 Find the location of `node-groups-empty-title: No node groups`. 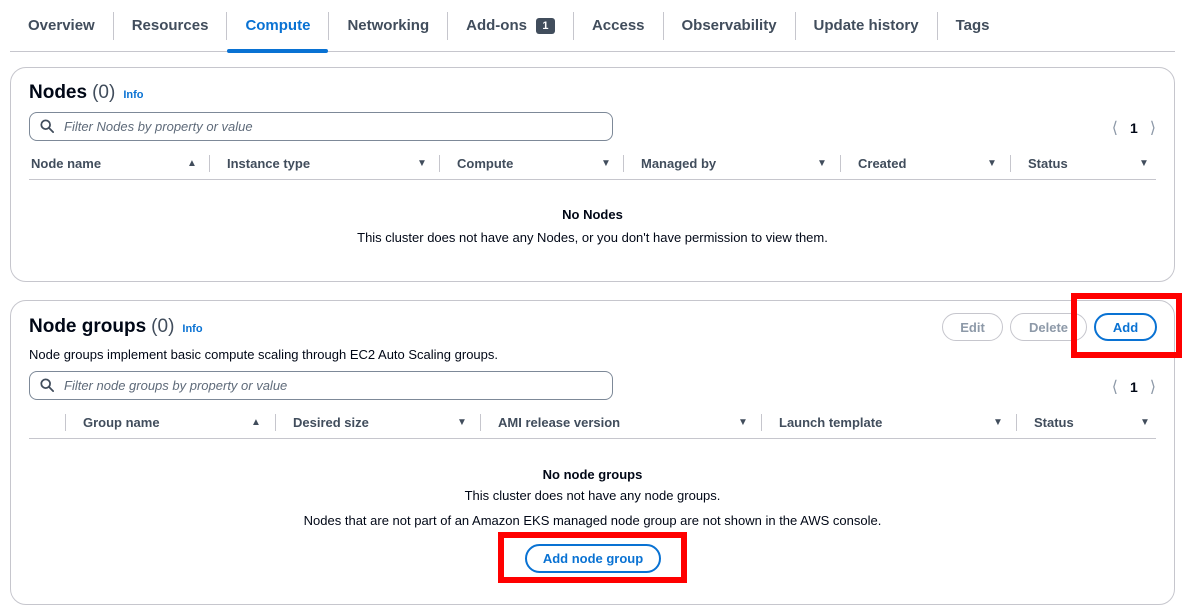

node-groups-empty-title: No node groups is located at coordinates (592, 474).